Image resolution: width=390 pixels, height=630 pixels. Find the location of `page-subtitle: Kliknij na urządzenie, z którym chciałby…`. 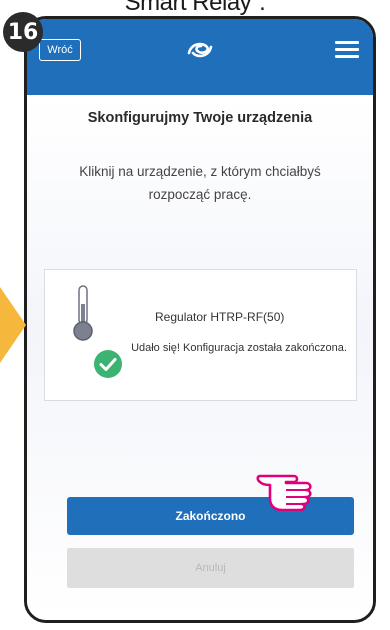

page-subtitle: Kliknij na urządzenie, z którym chciałby… is located at coordinates (200, 183).